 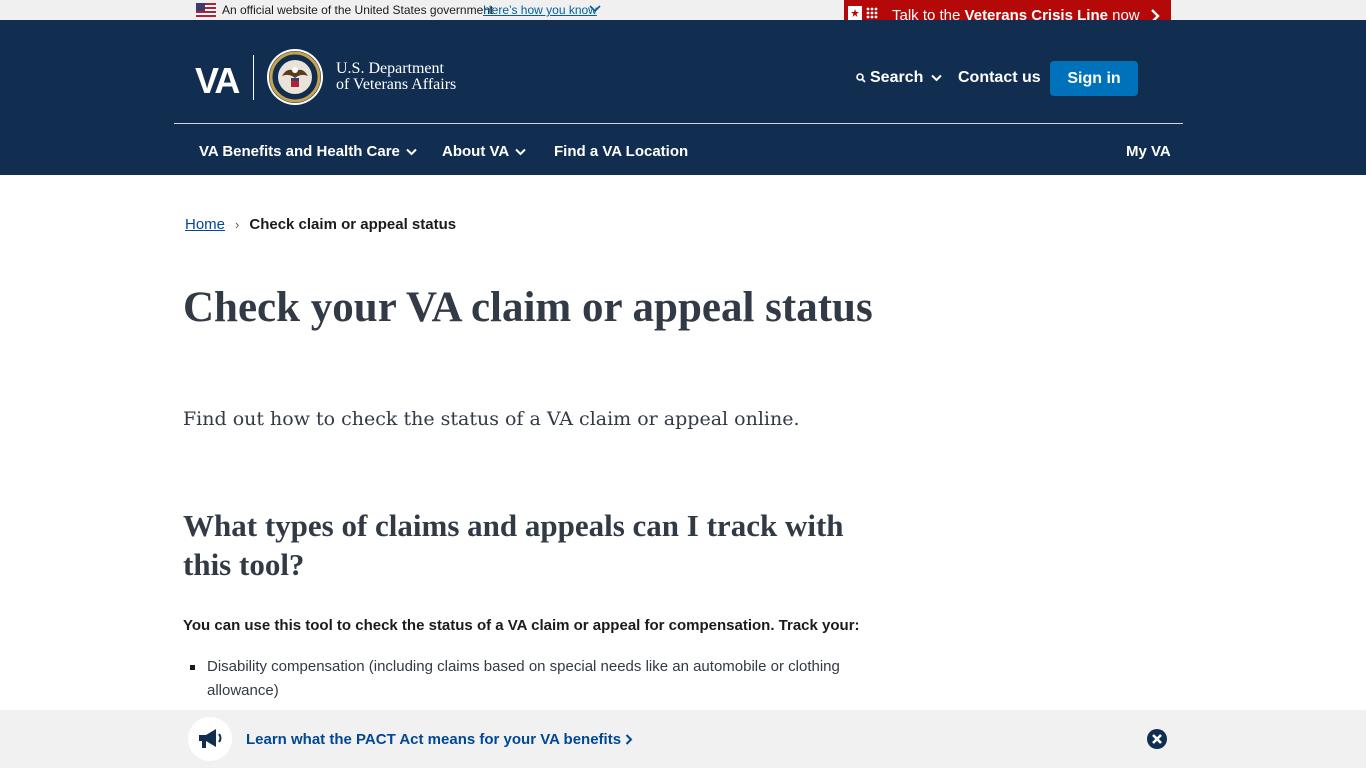 I want to click on va-seal-icon, so click(x=295, y=77).